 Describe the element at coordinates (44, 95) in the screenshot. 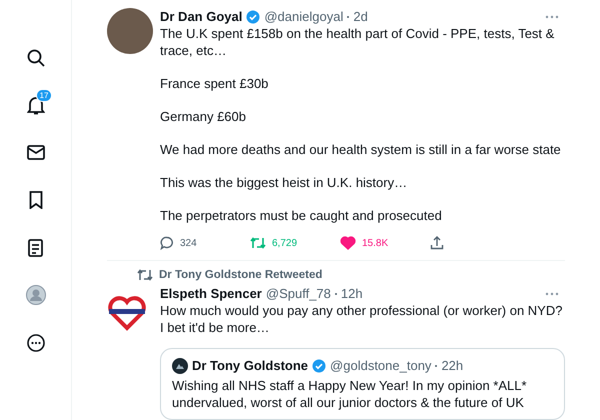

I see `notification-count: 17` at that location.